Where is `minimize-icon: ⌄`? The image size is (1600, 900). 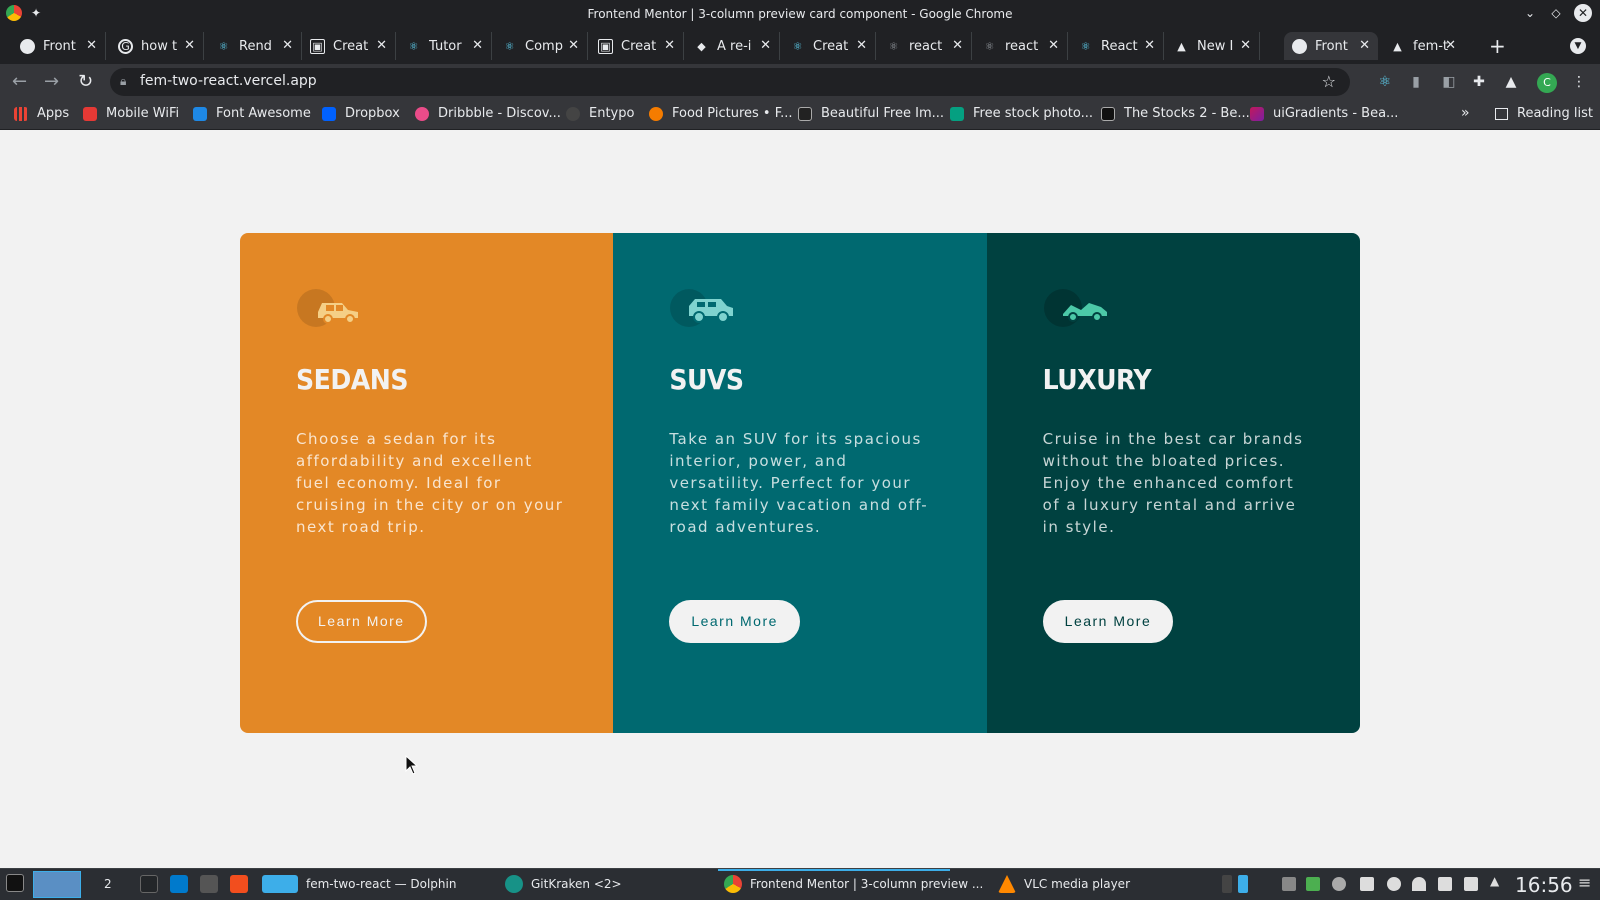 minimize-icon: ⌄ is located at coordinates (1530, 13).